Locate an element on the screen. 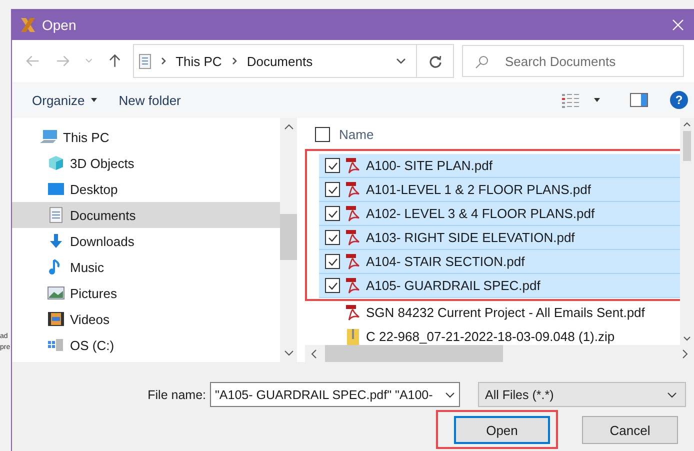  window-title: Open is located at coordinates (59, 24).